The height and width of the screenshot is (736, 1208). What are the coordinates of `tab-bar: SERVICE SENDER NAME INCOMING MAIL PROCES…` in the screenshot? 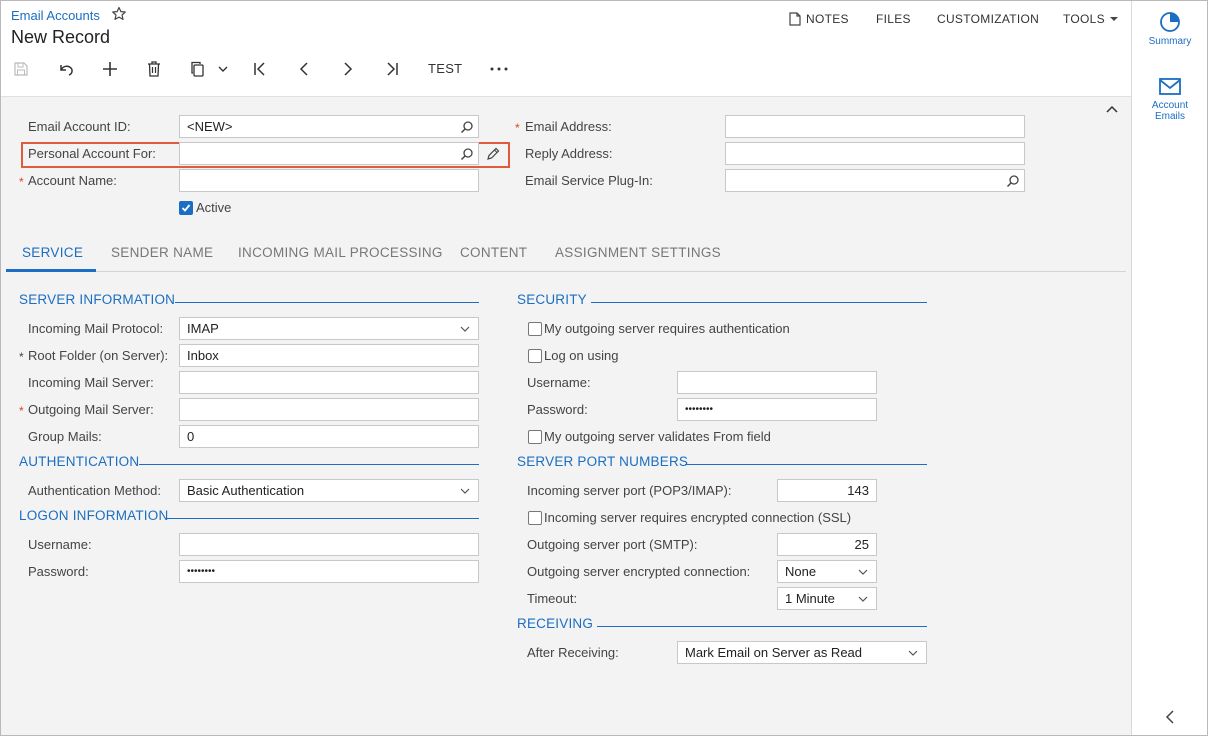 It's located at (566, 255).